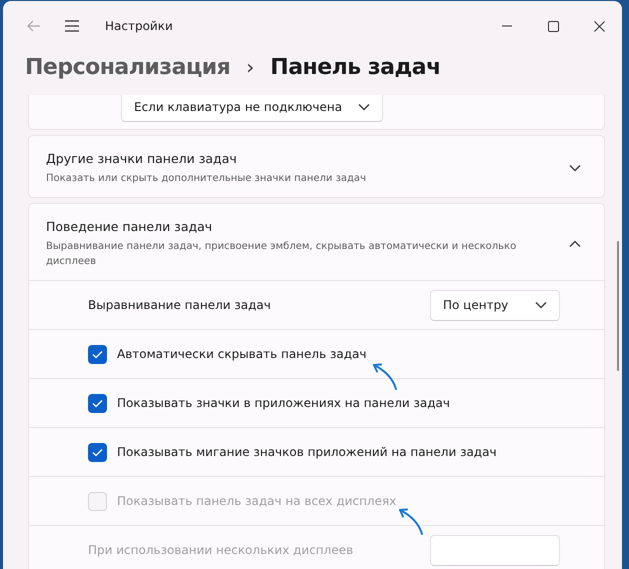  Describe the element at coordinates (307, 452) in the screenshot. I see `checkbox-label: Показывать мигание значков приложений на панели задач` at that location.